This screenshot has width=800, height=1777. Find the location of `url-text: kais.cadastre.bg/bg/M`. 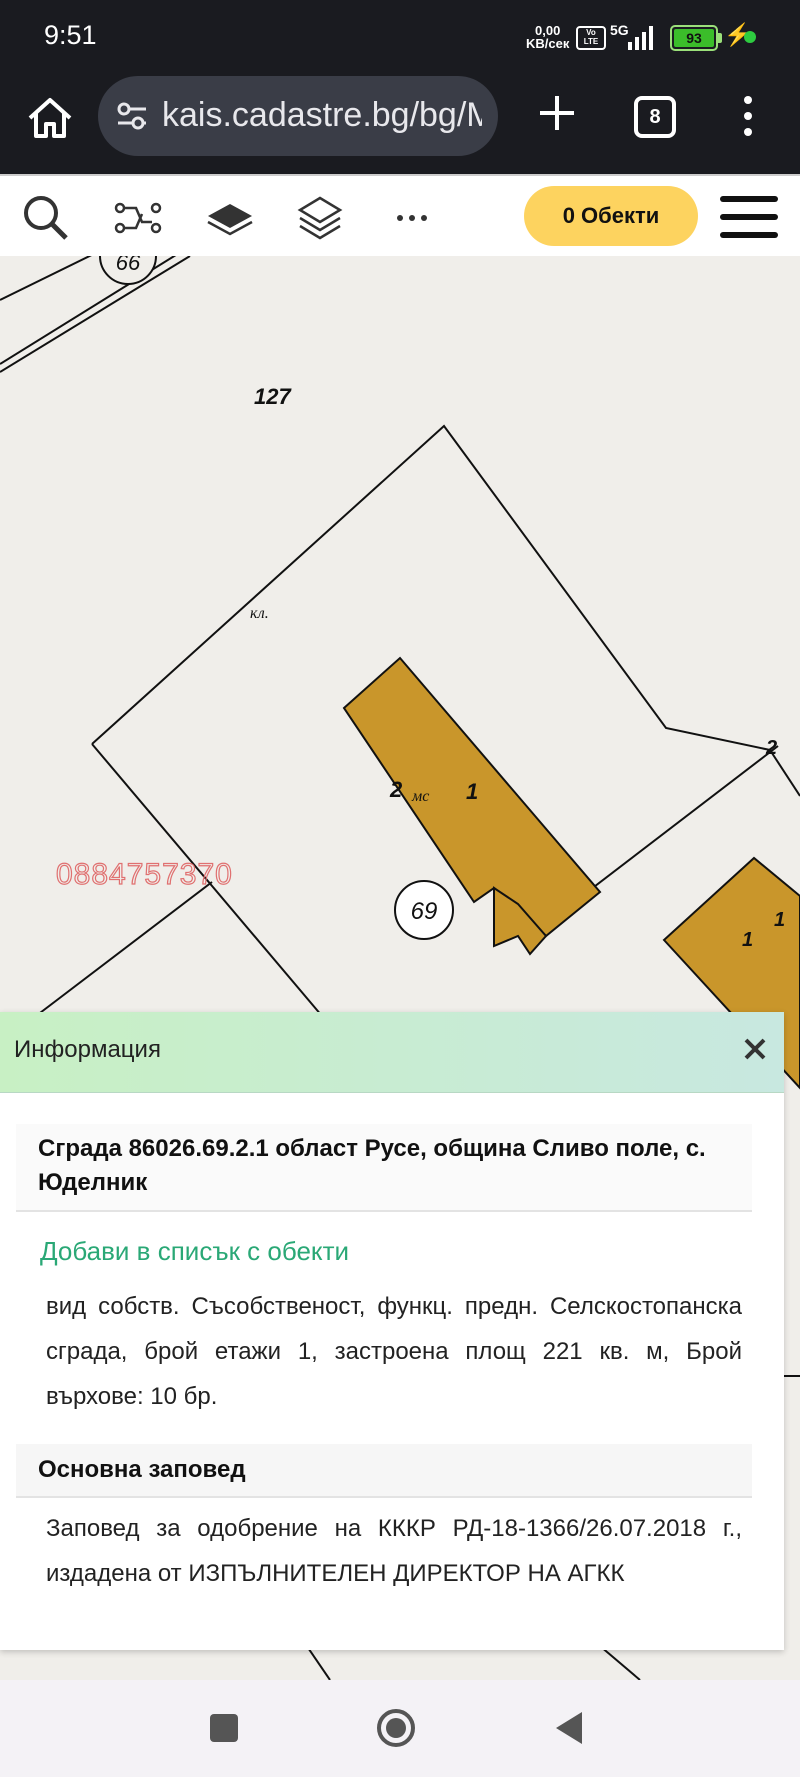

url-text: kais.cadastre.bg/bg/M is located at coordinates (322, 115).